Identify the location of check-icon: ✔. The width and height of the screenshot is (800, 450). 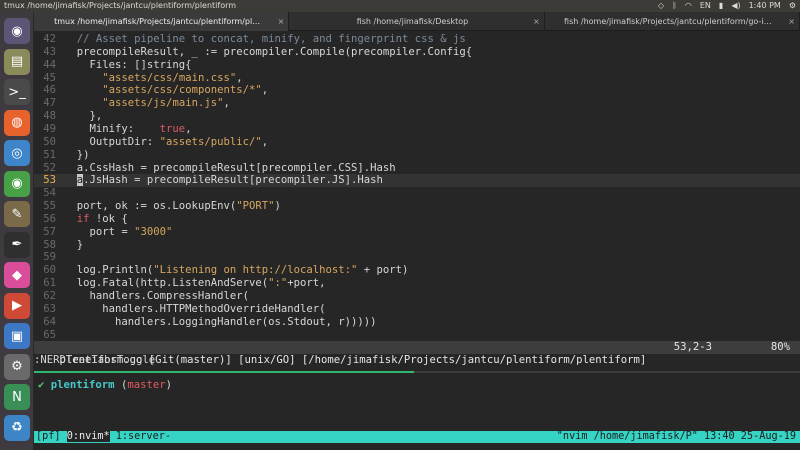
(41, 385).